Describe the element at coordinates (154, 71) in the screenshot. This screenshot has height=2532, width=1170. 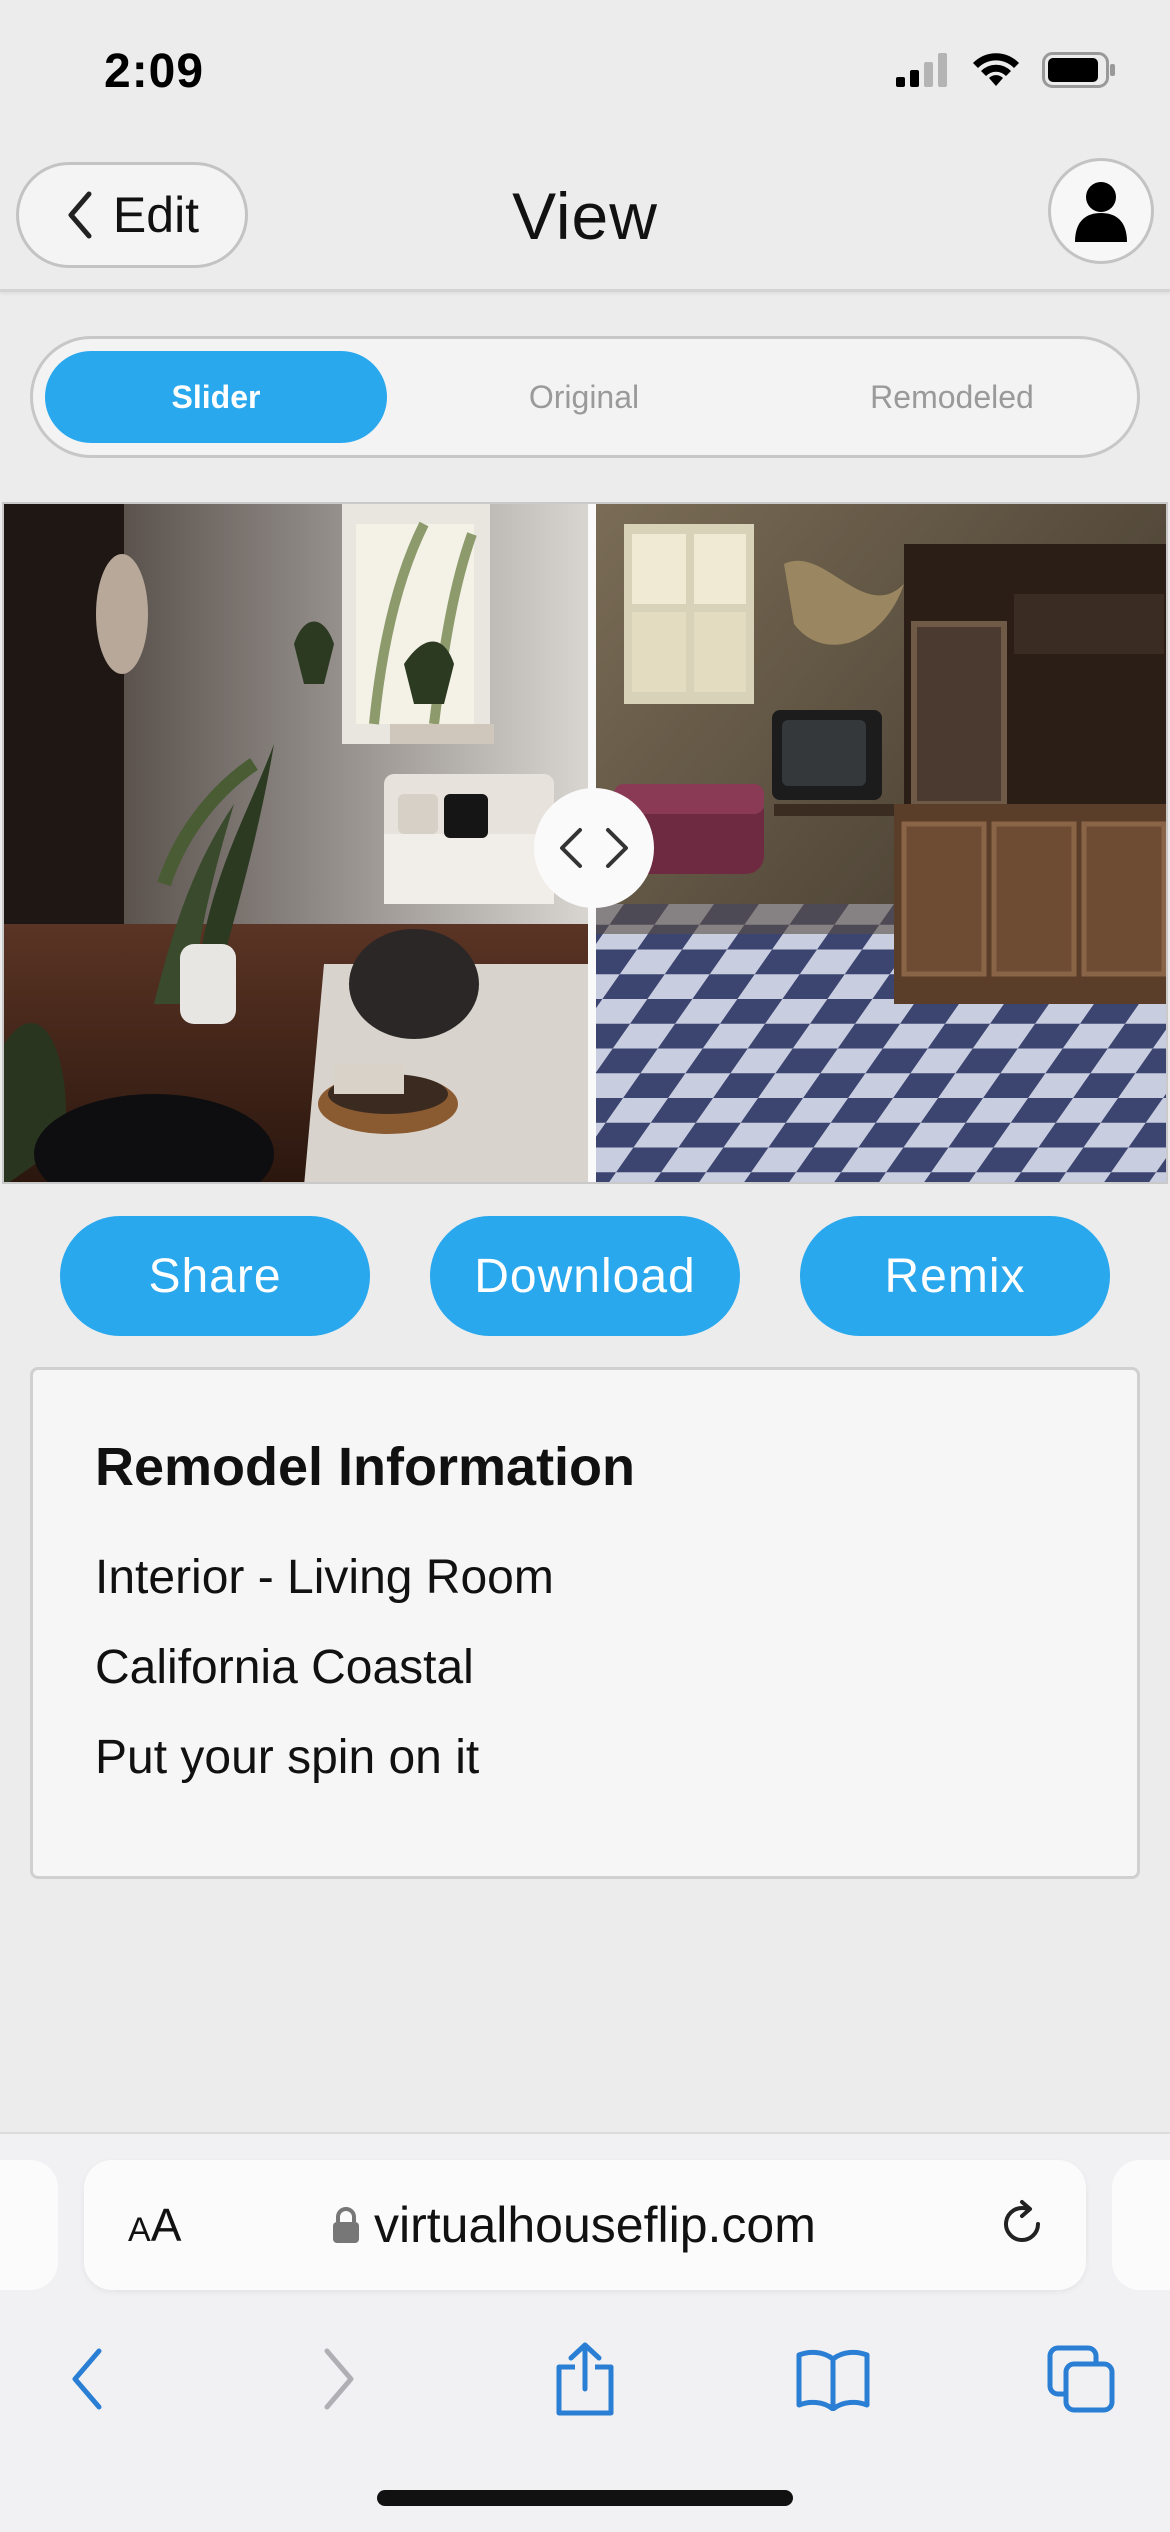
I see `status-time: 2:09` at that location.